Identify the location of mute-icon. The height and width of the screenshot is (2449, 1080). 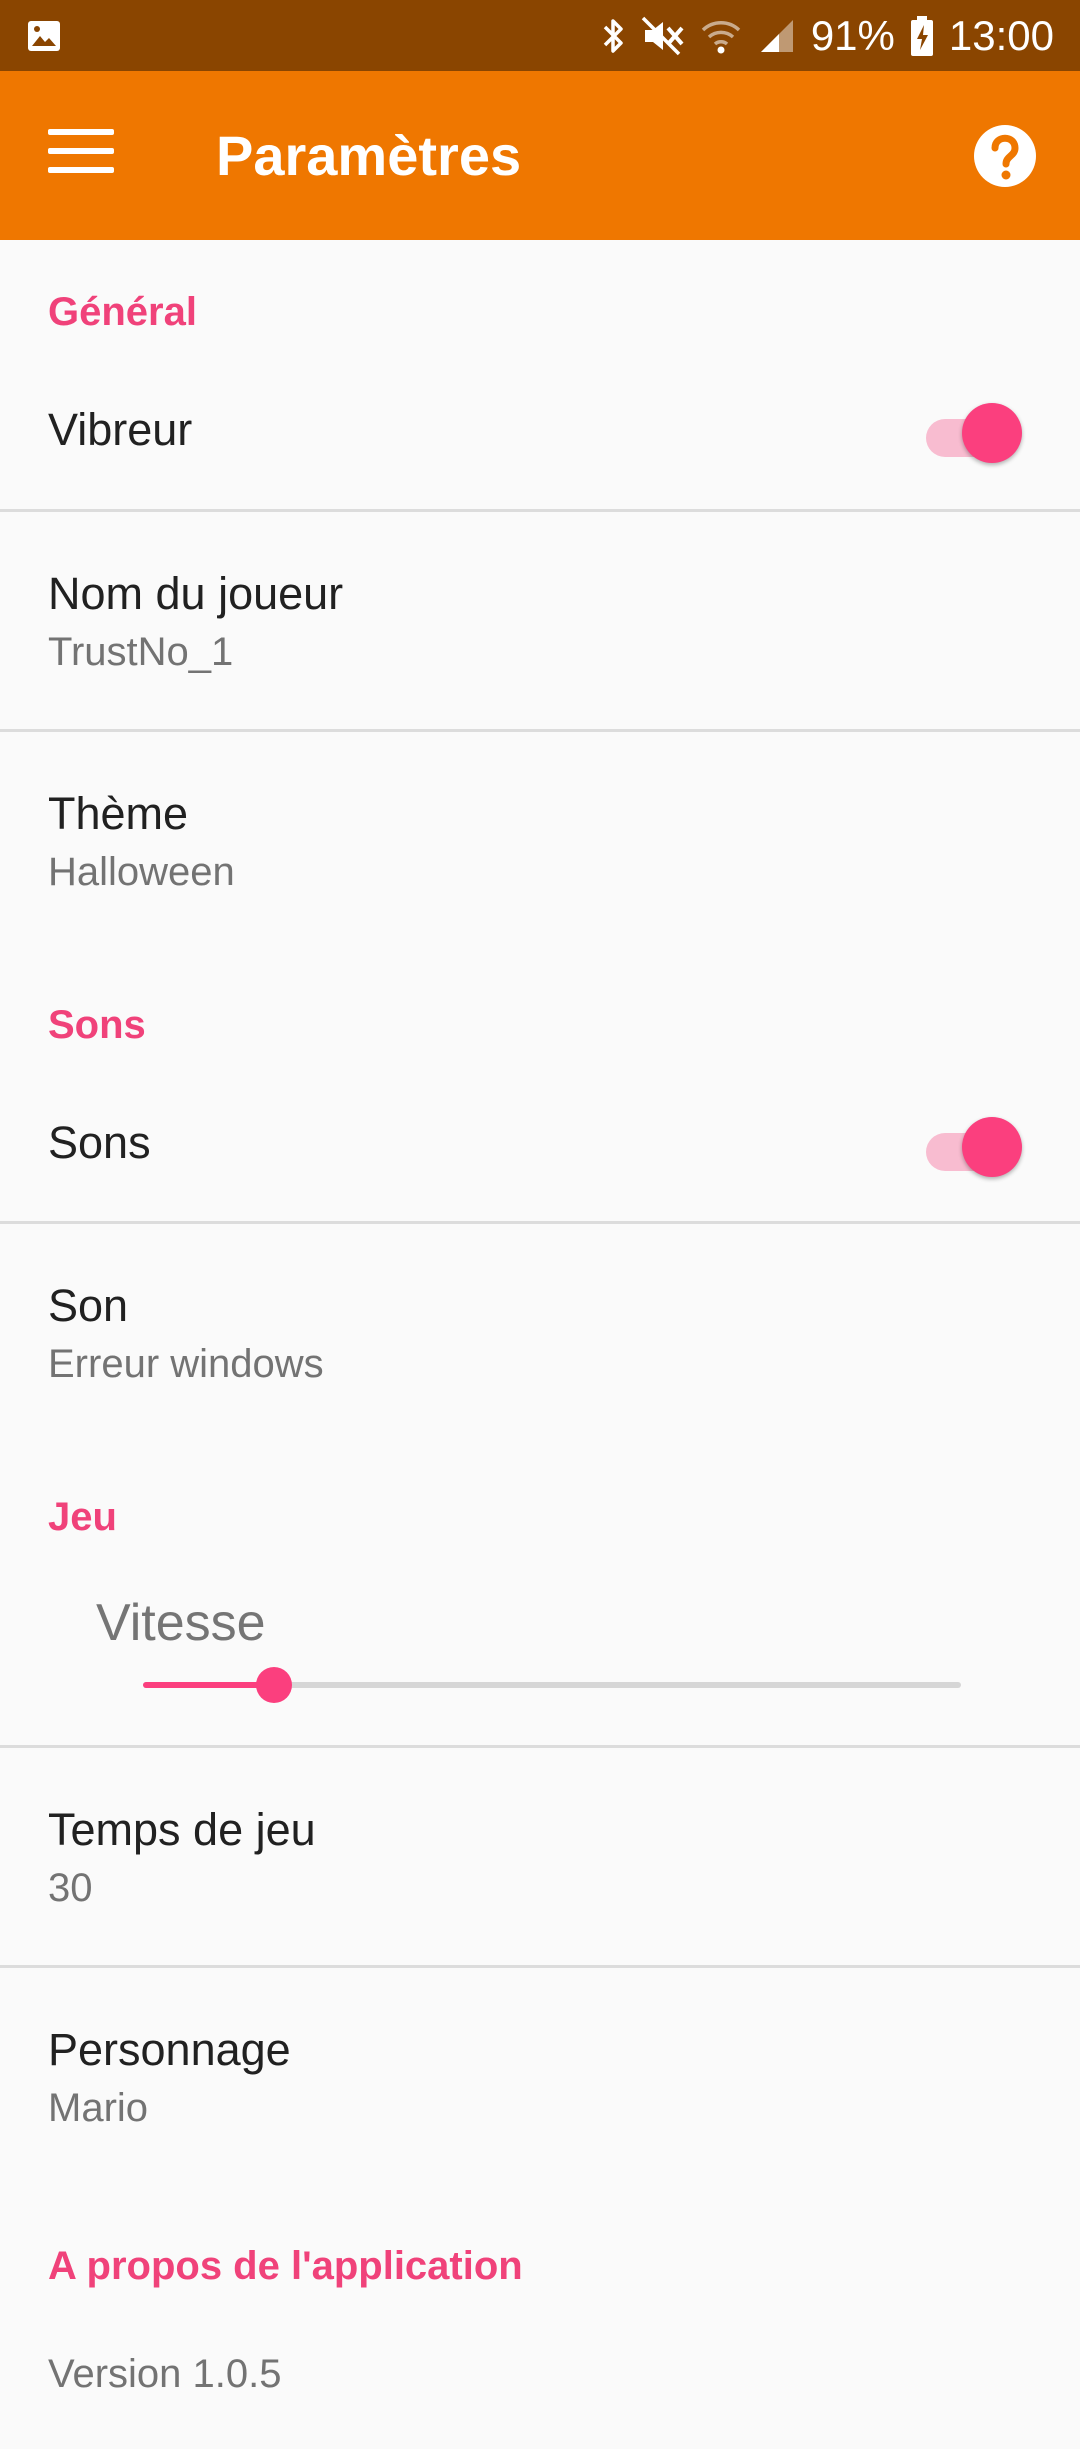
(662, 35).